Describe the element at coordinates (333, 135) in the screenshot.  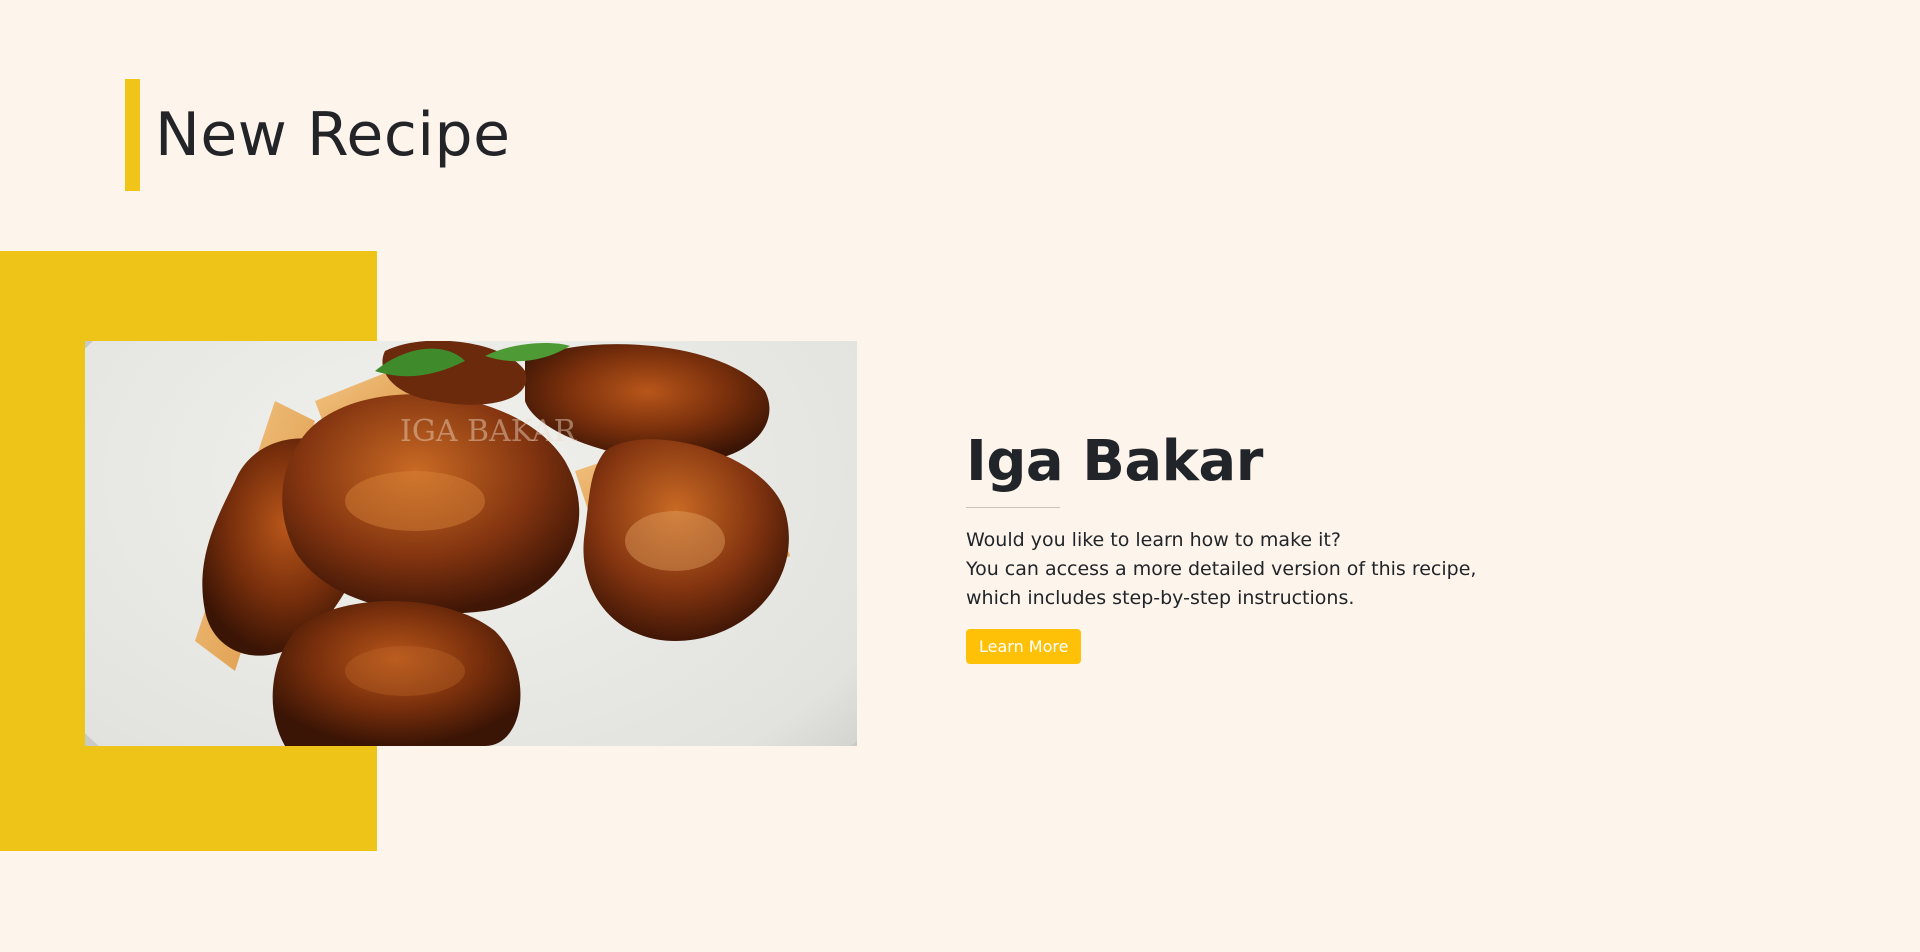
I see `page-title: New Recipe` at that location.